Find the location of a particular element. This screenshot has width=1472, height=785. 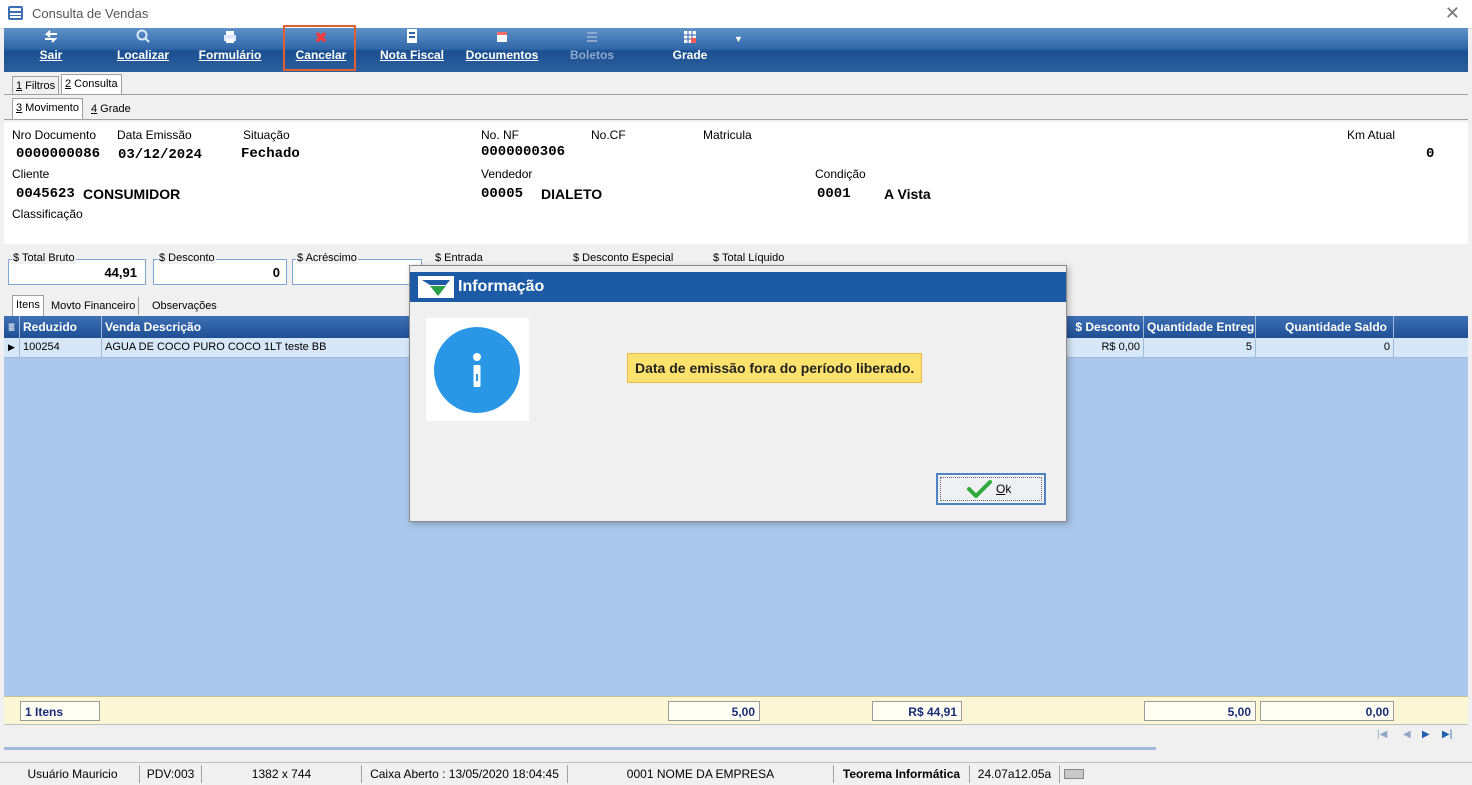

tab-grade-label: Grade is located at coordinates (114, 109).